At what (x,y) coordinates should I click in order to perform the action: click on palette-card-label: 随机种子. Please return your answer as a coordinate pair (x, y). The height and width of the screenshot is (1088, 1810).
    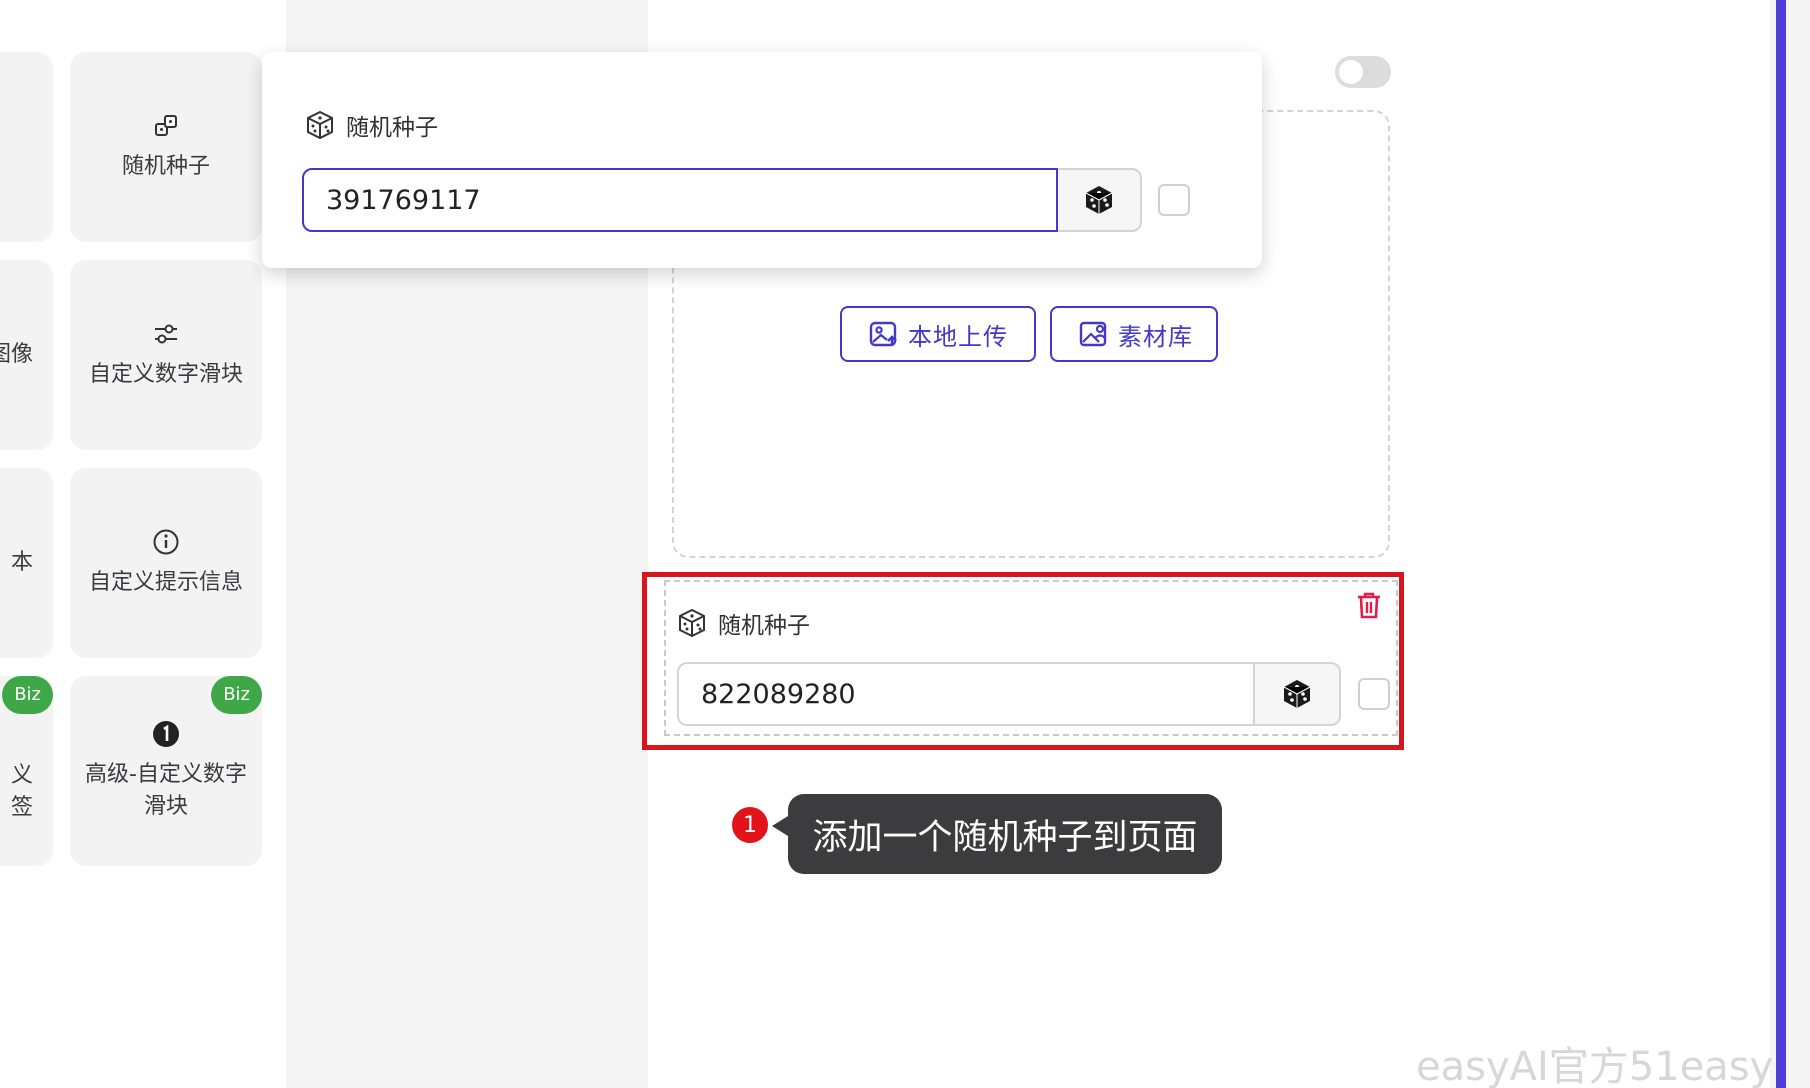
    Looking at the image, I should click on (165, 166).